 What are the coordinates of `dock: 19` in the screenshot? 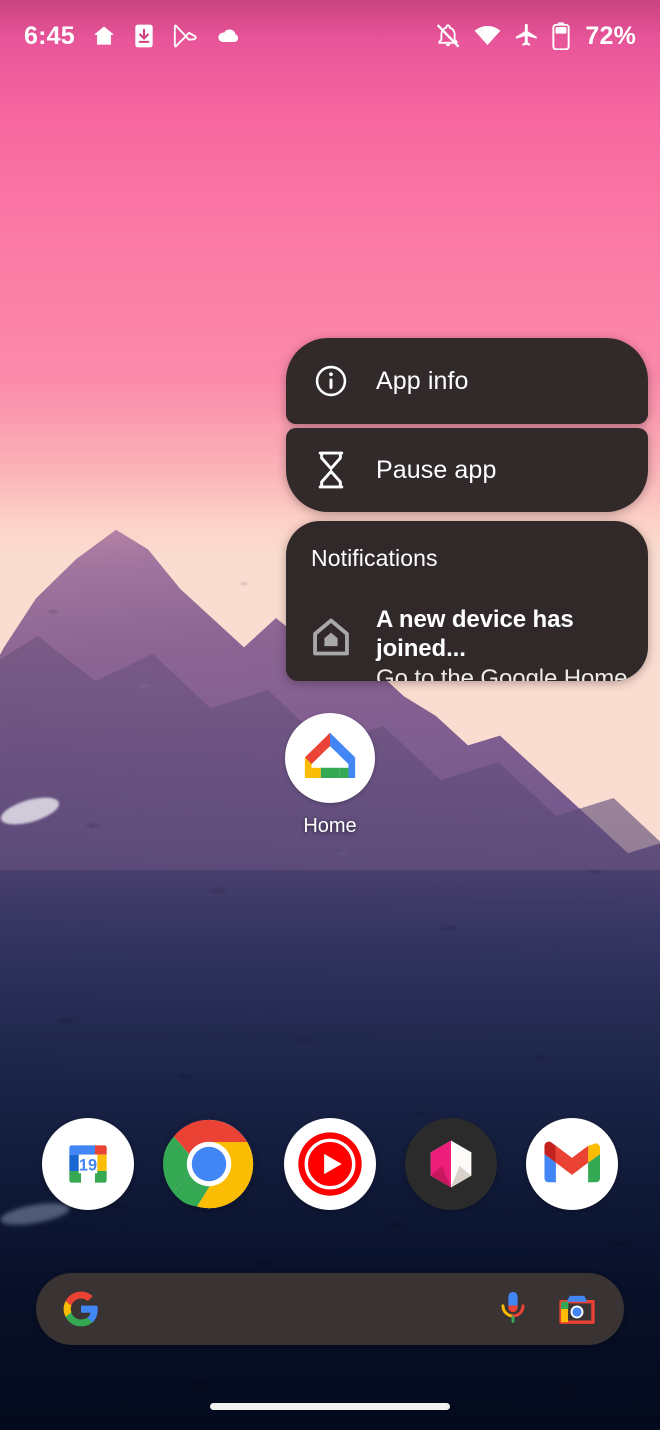 It's located at (330, 1164).